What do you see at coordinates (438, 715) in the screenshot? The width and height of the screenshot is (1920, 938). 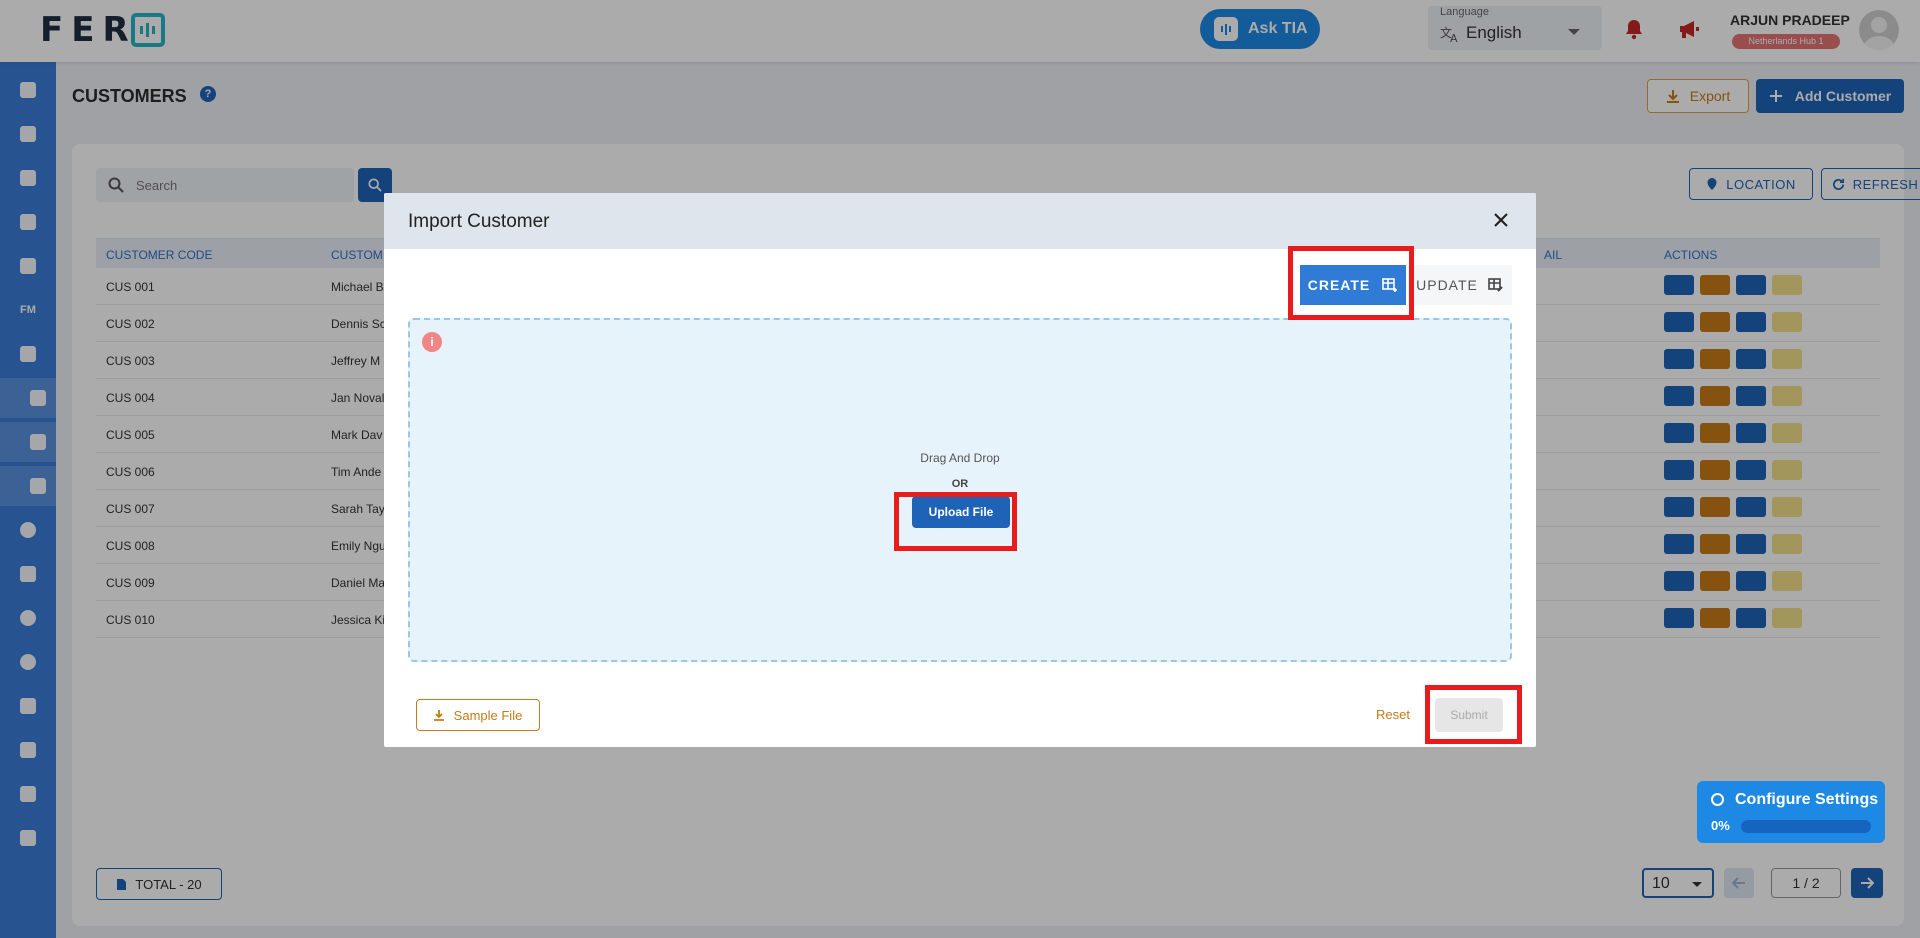 I see `download-icon` at bounding box center [438, 715].